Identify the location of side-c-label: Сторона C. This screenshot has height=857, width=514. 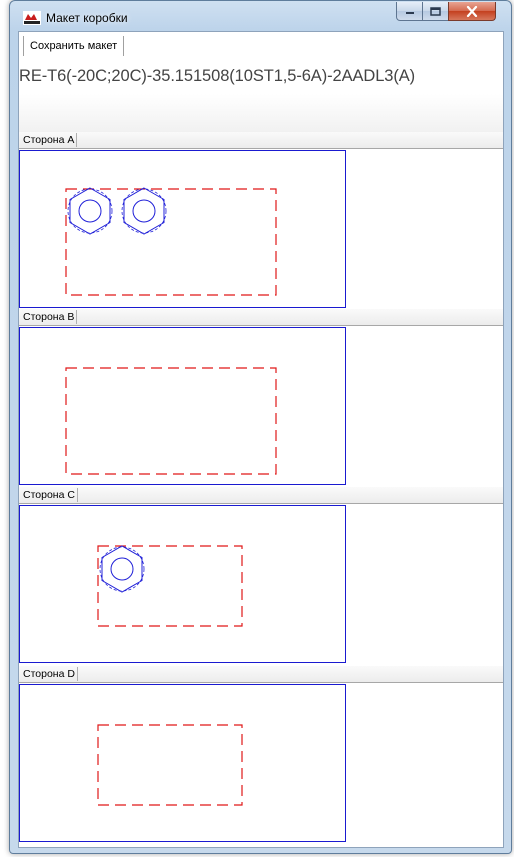
(49, 495).